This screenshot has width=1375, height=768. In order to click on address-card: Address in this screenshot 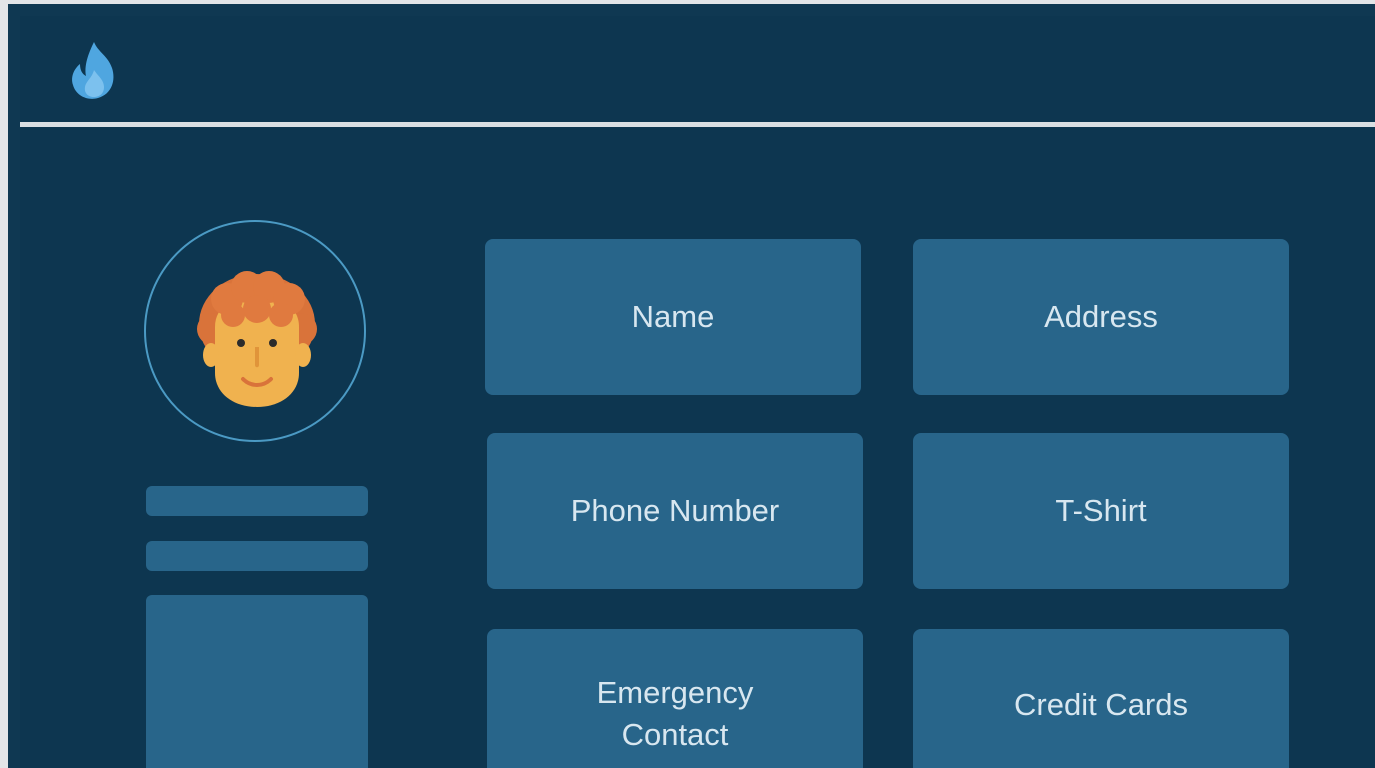, I will do `click(1101, 317)`.